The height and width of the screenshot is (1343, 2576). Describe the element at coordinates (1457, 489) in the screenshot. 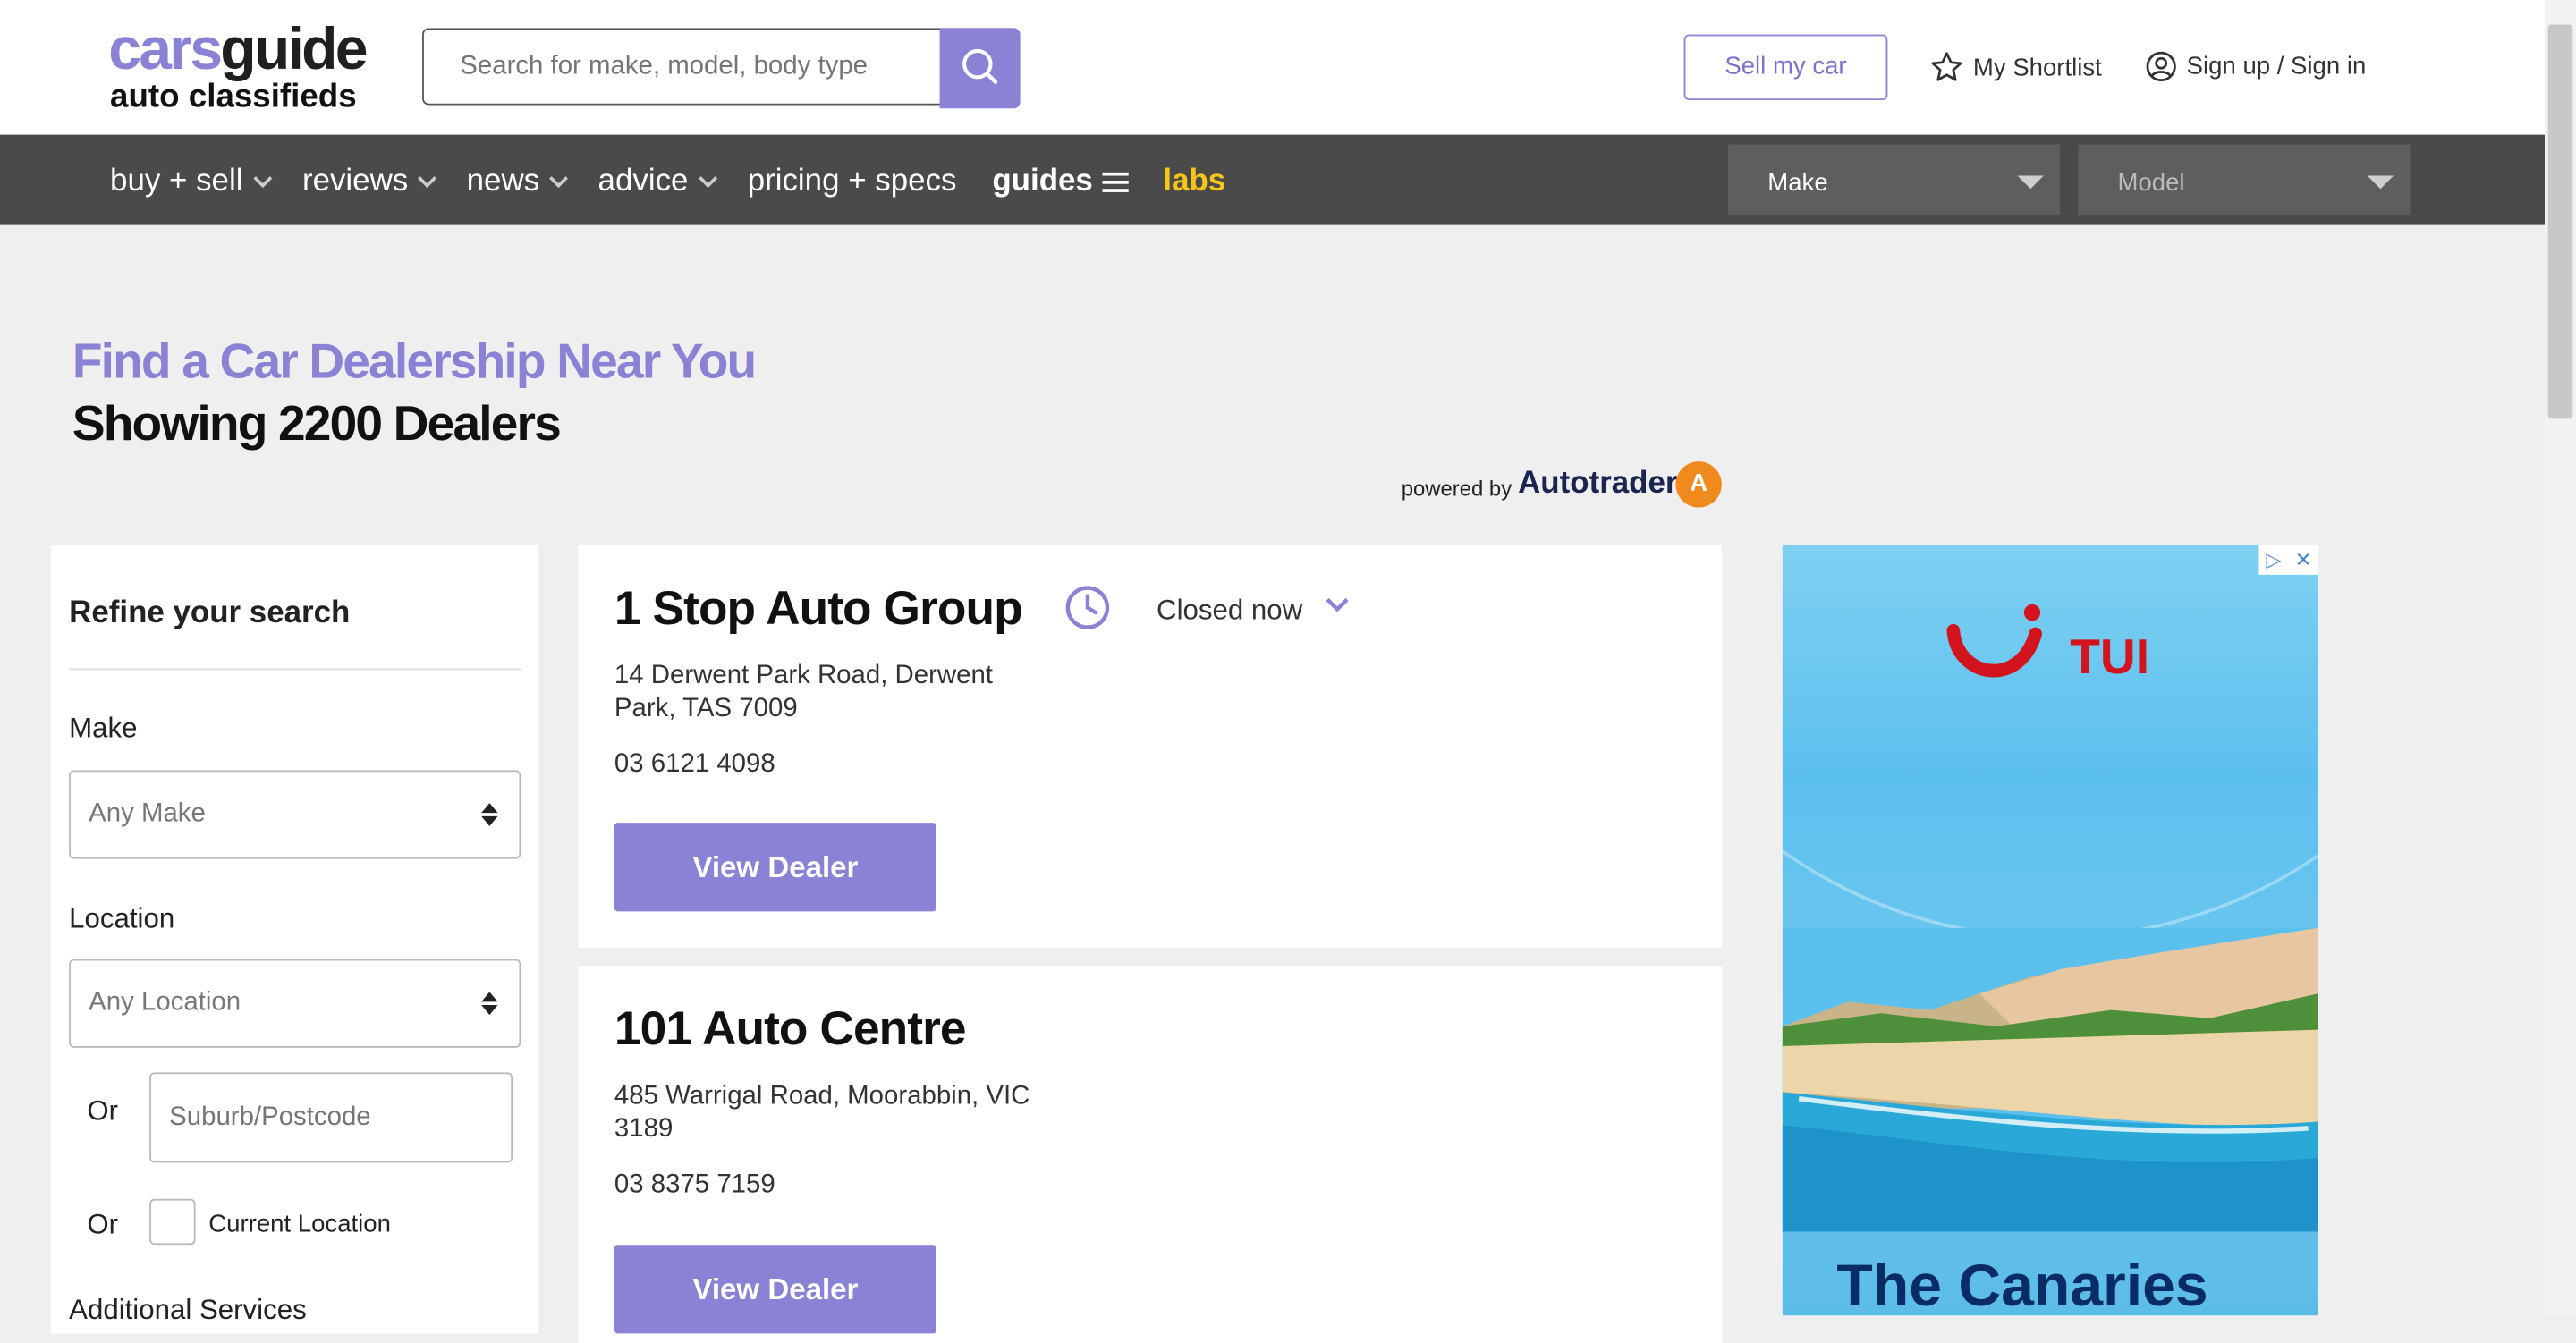

I see `powered-by-label: powered by` at that location.